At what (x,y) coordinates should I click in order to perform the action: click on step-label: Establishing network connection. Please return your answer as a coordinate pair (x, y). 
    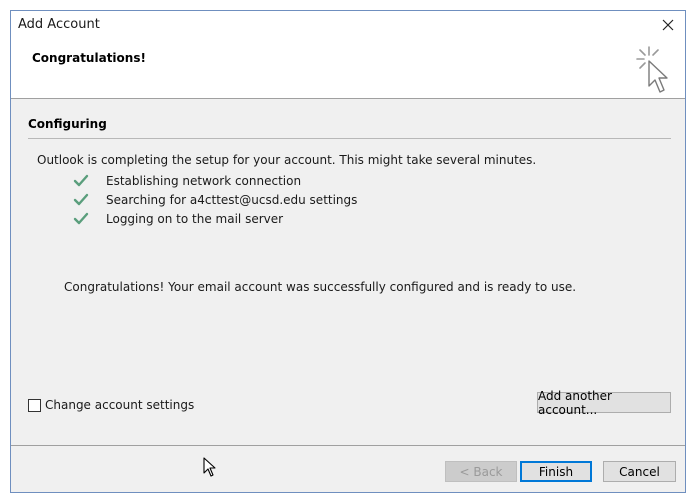
    Looking at the image, I should click on (204, 181).